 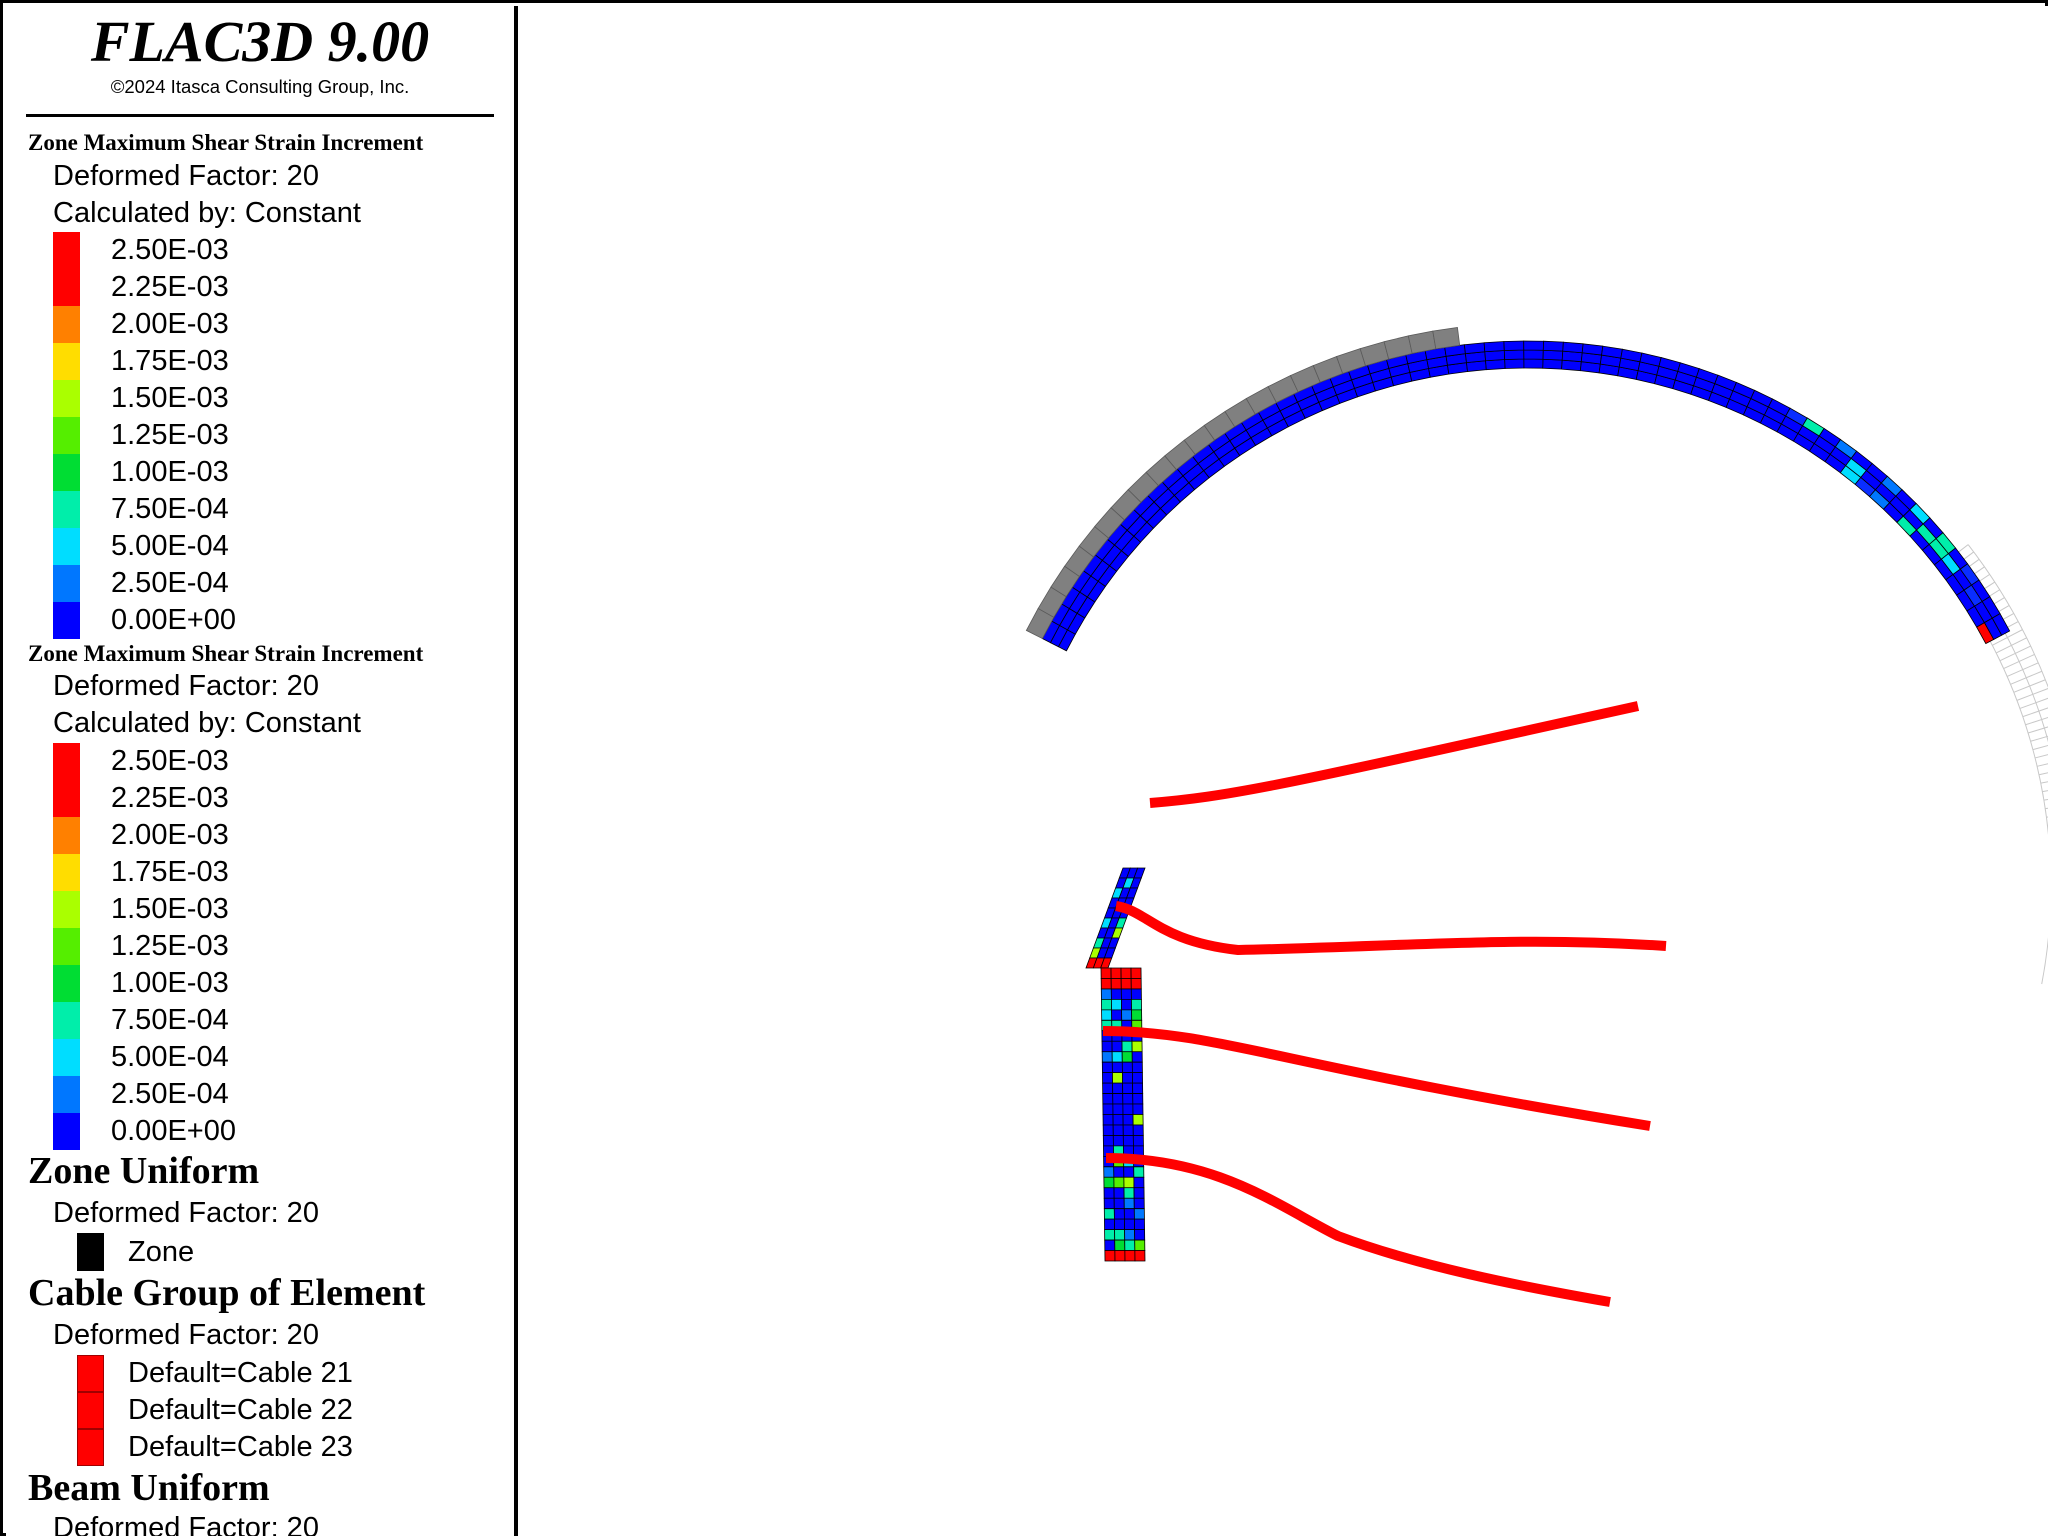 I want to click on strain-legend-2-colorbar, so click(x=66, y=946).